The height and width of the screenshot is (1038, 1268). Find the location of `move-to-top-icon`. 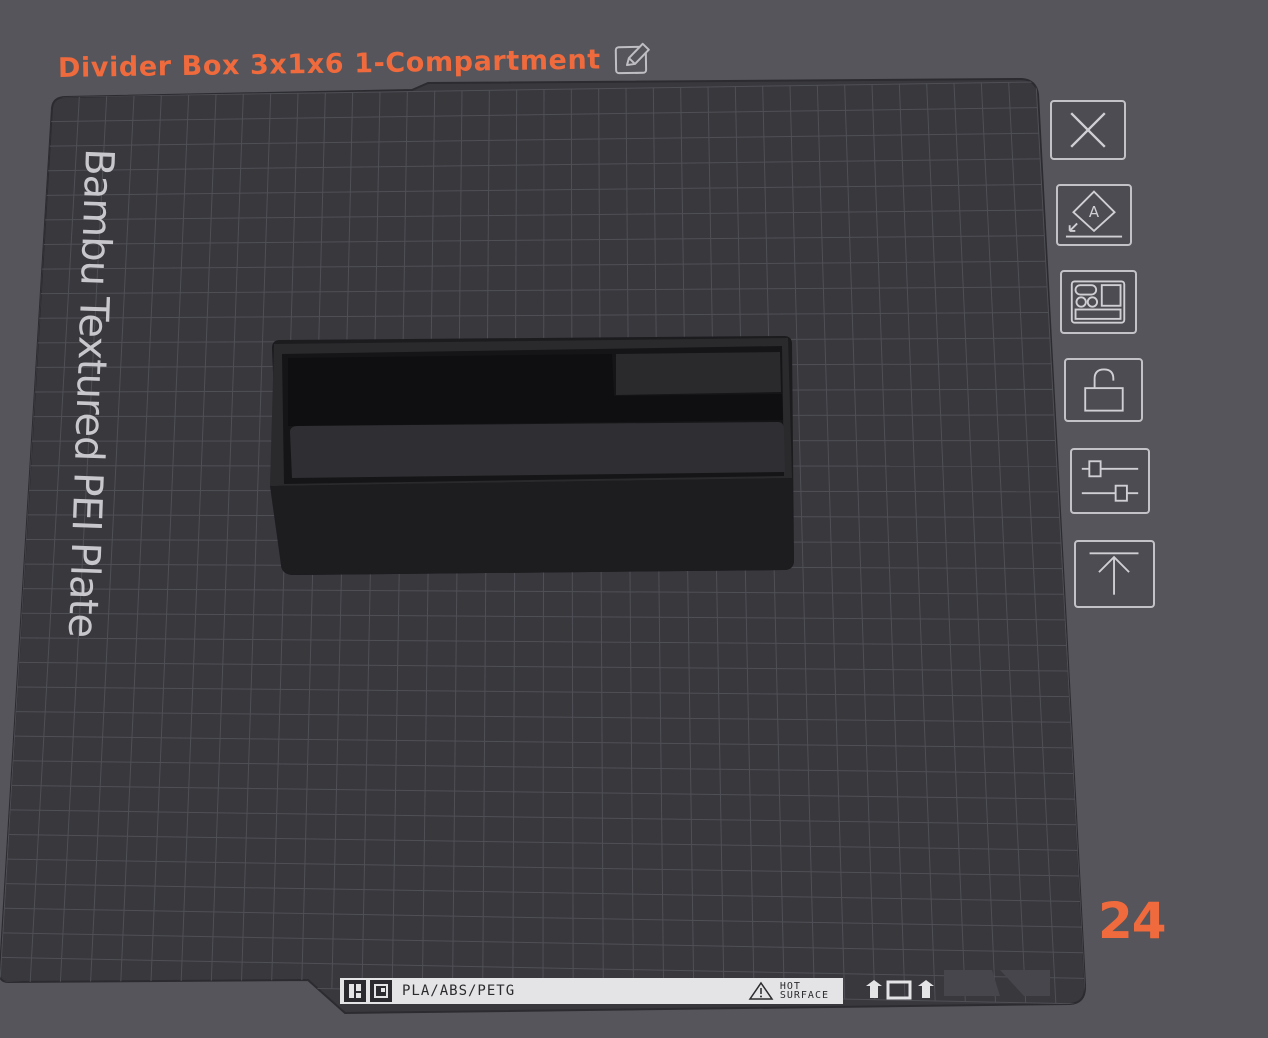

move-to-top-icon is located at coordinates (1114, 573).